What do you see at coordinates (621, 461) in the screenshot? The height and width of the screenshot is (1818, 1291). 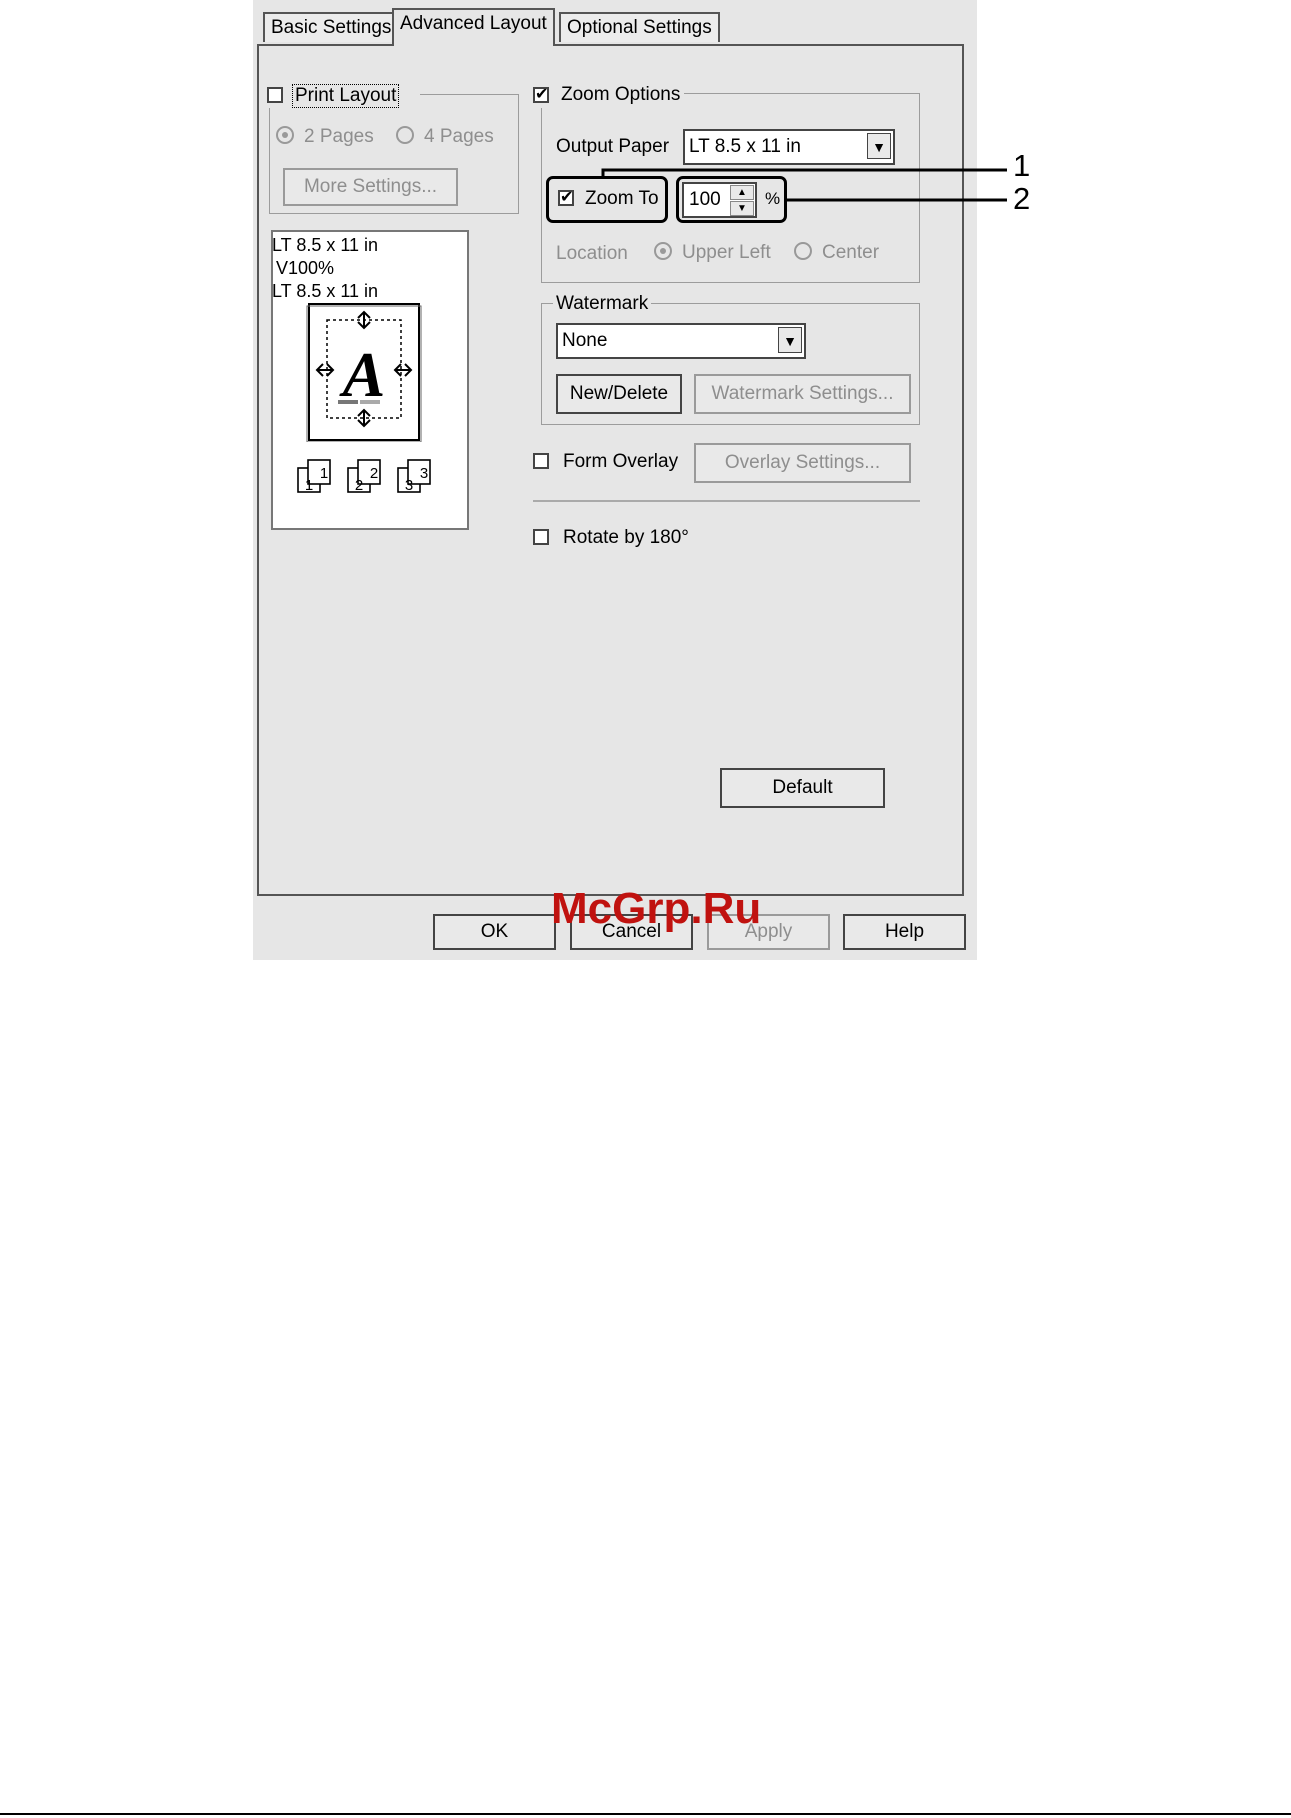 I see `form-overlay-label: Form Overlay` at bounding box center [621, 461].